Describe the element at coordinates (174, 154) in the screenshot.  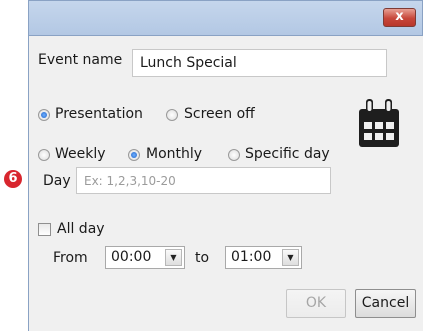
I see `radio-monthly-label: Monthly` at that location.